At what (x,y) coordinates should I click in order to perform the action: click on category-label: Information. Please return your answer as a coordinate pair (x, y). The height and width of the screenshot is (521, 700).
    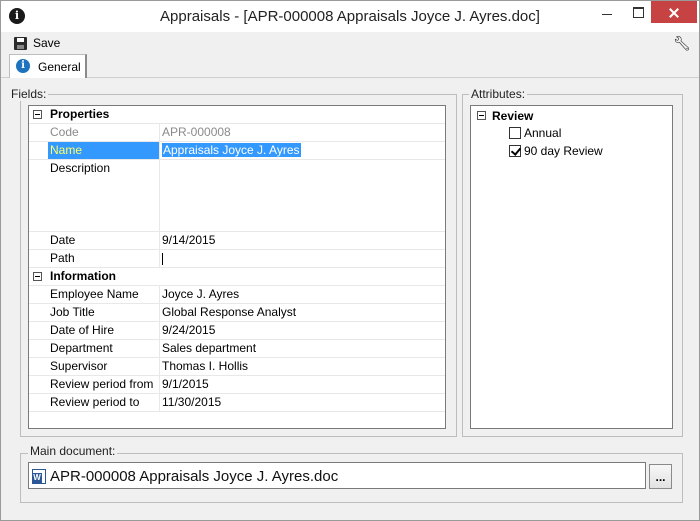
    Looking at the image, I should click on (83, 276).